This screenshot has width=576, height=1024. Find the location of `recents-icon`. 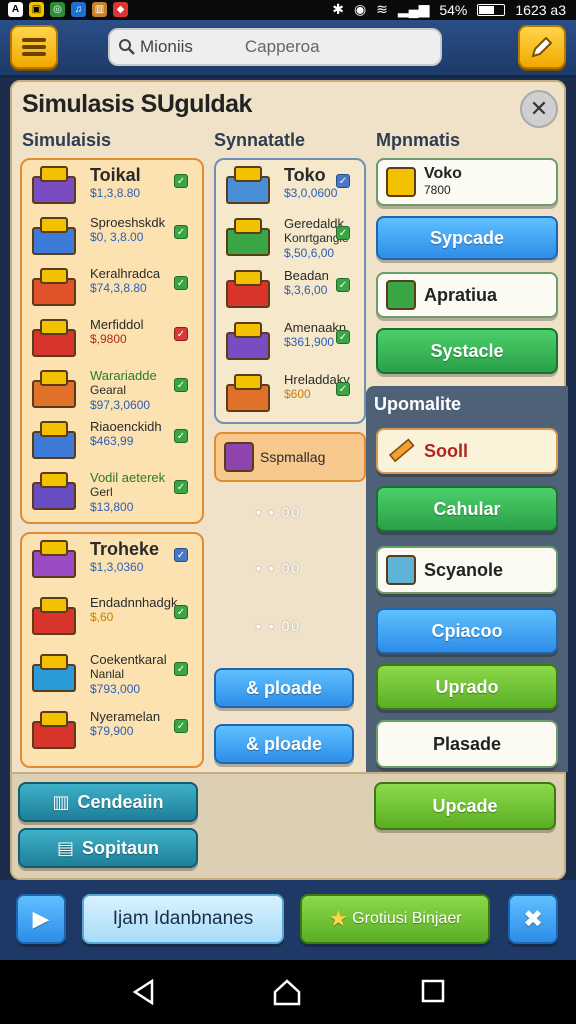

recents-icon is located at coordinates (433, 991).